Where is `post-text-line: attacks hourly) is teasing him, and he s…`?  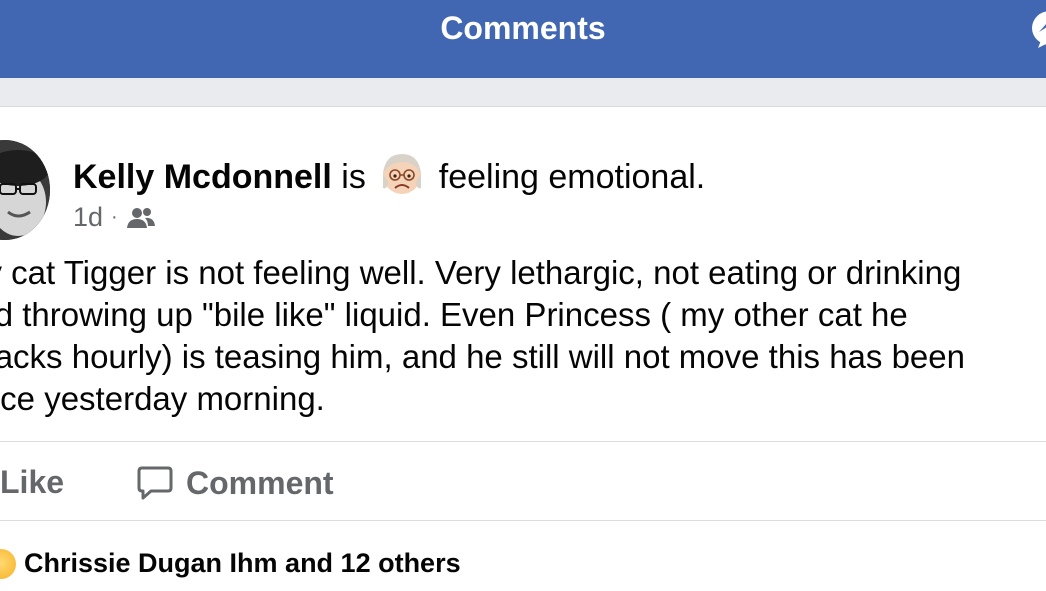
post-text-line: attacks hourly) is teasing him, and he s… is located at coordinates (482, 356).